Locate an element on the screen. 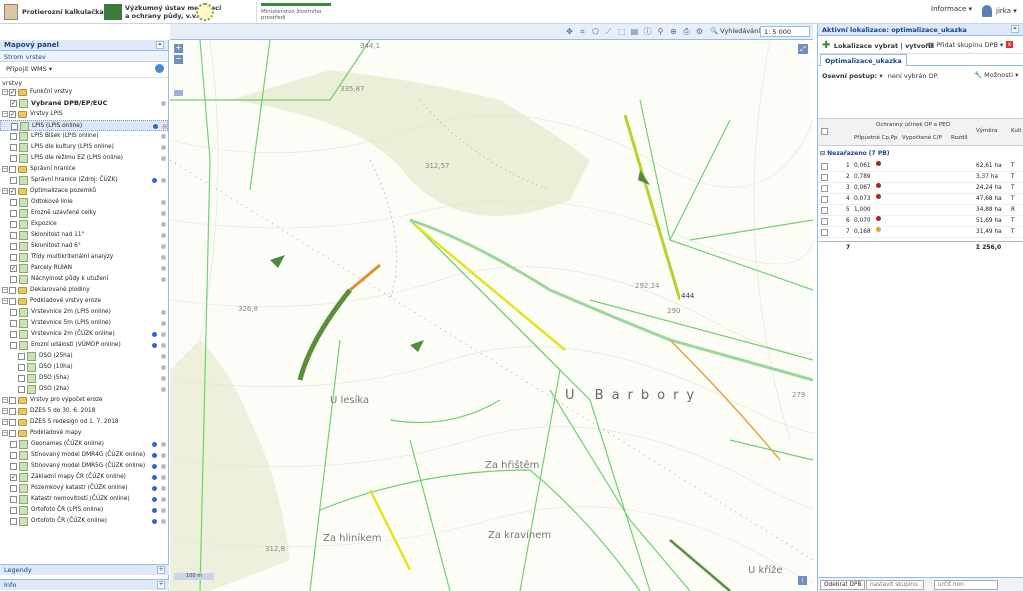 Image resolution: width=1023 pixels, height=591 pixels. table-row: 7 0,168 31,49 ha T is located at coordinates (920, 232).